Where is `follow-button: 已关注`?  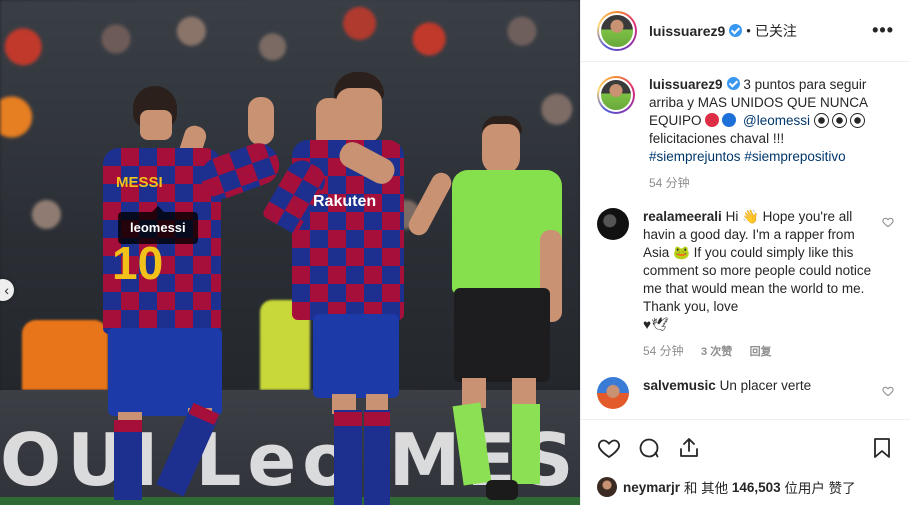 follow-button: 已关注 is located at coordinates (776, 31).